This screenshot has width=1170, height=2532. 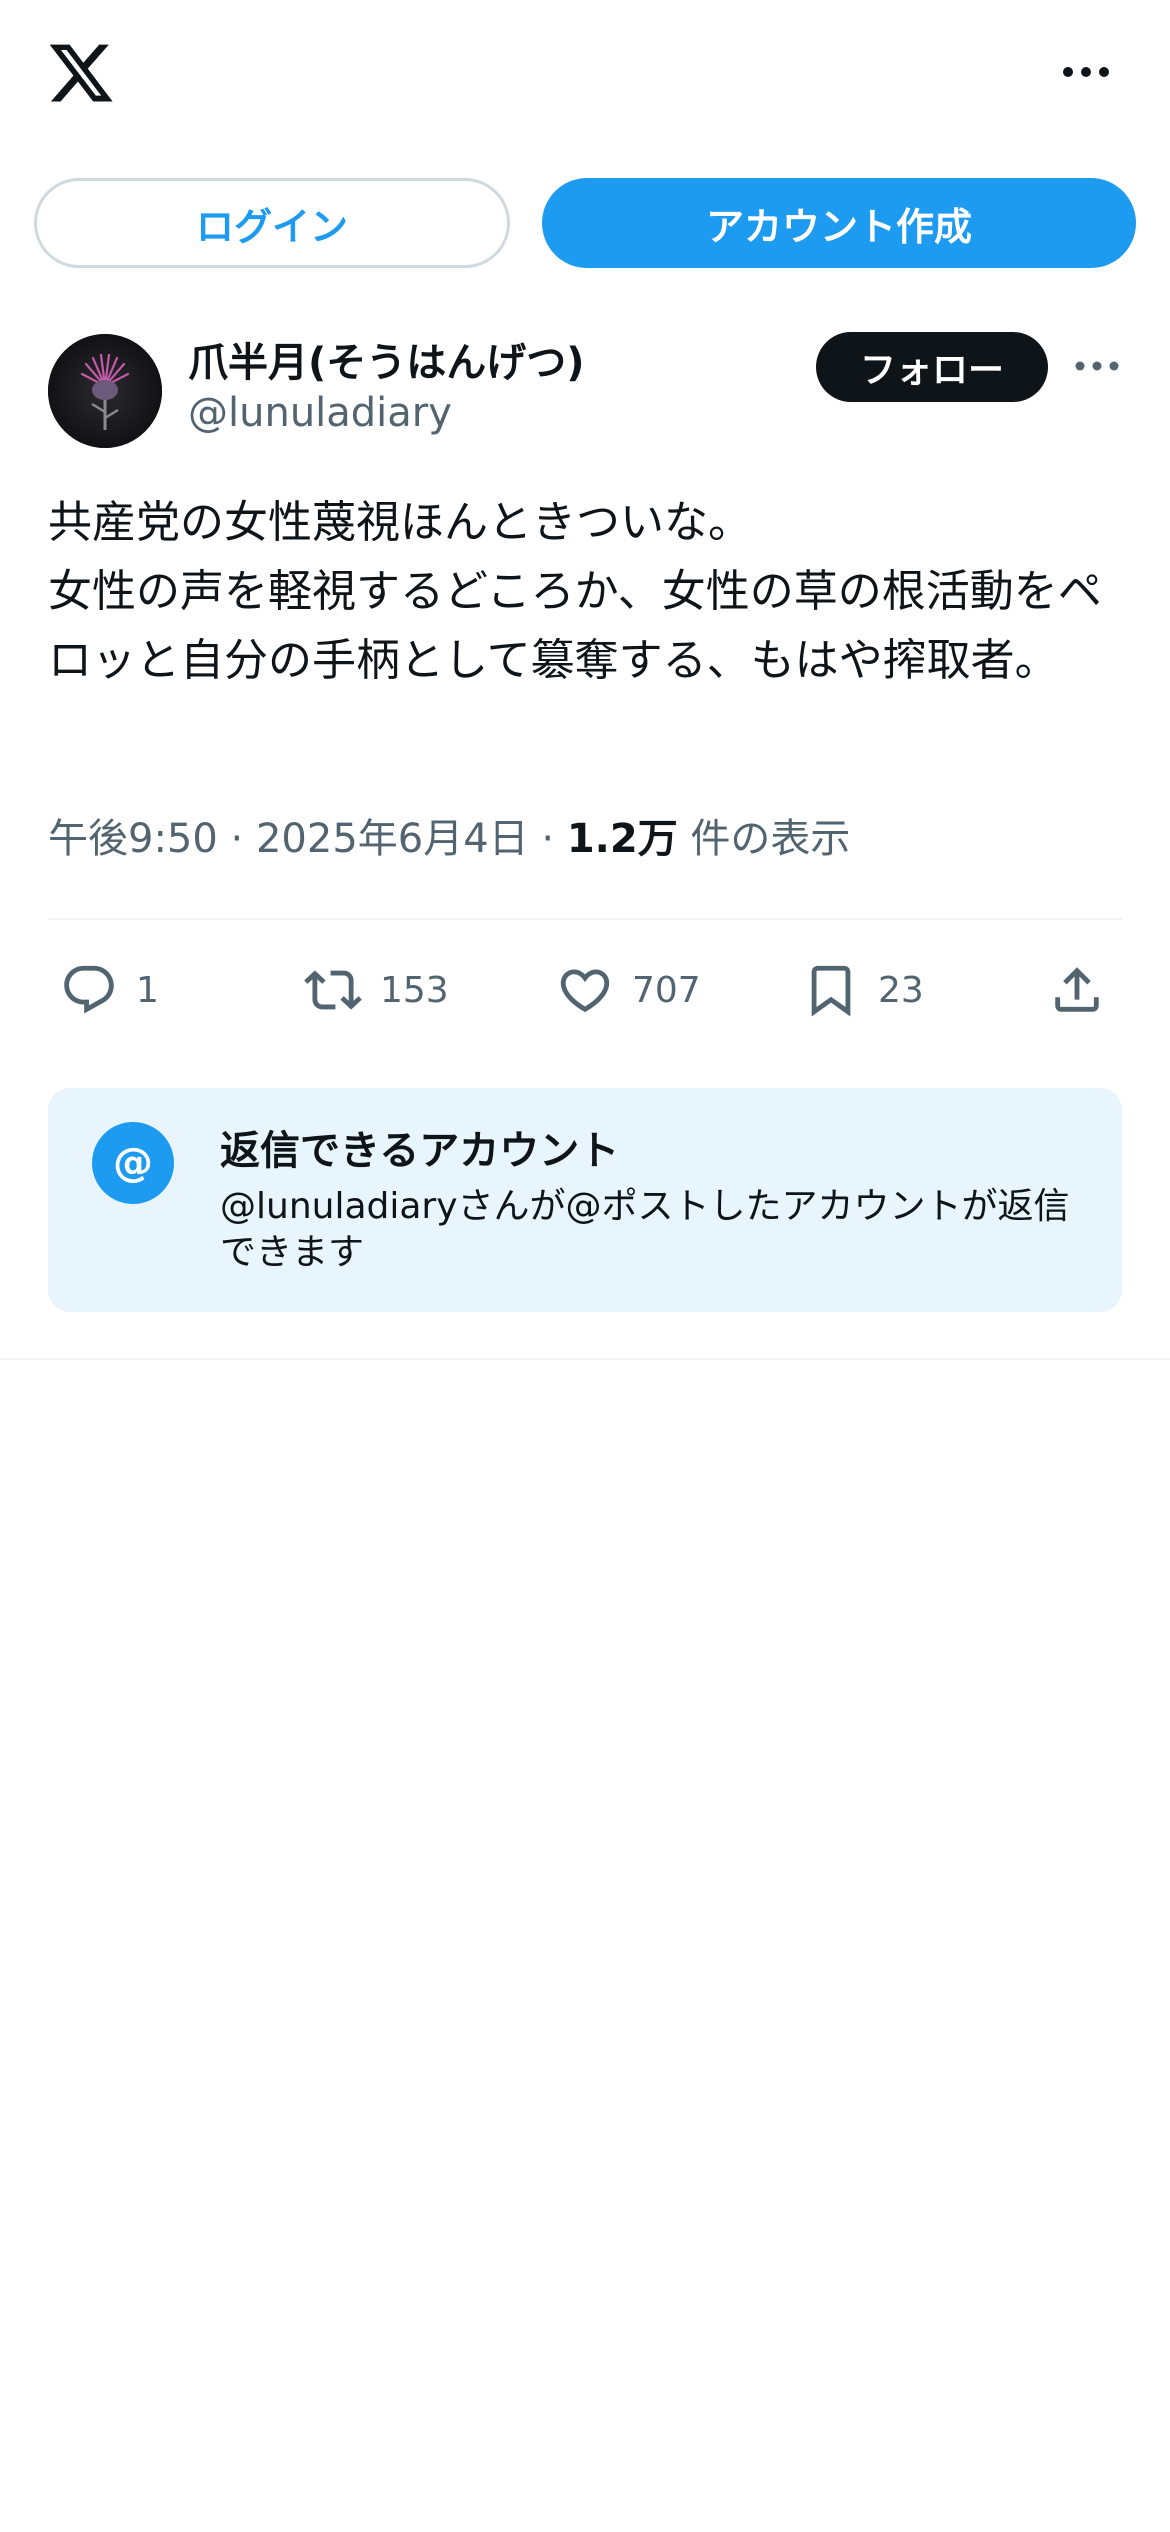 What do you see at coordinates (272, 223) in the screenshot?
I see `login-button: ログイン` at bounding box center [272, 223].